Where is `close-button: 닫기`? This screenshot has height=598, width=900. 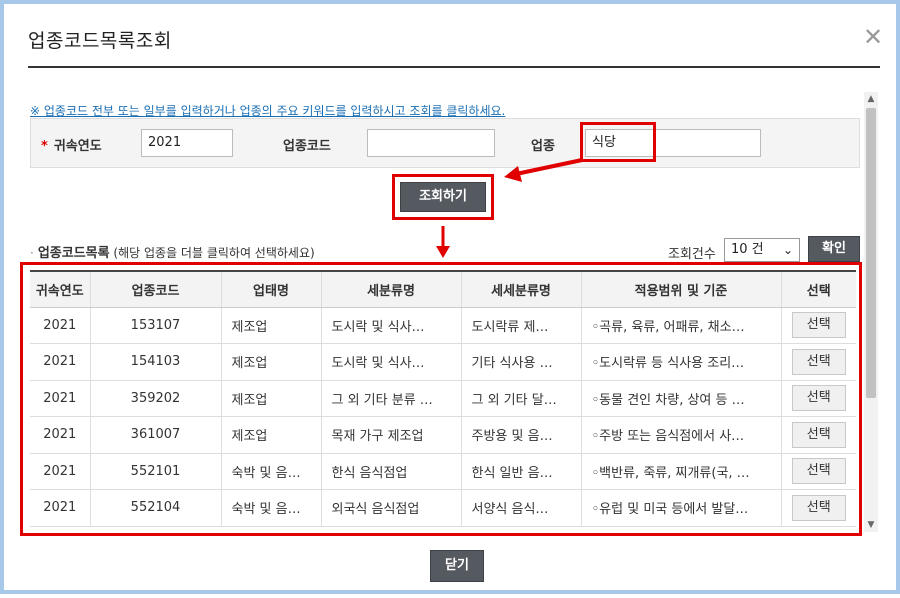 close-button: 닫기 is located at coordinates (457, 566).